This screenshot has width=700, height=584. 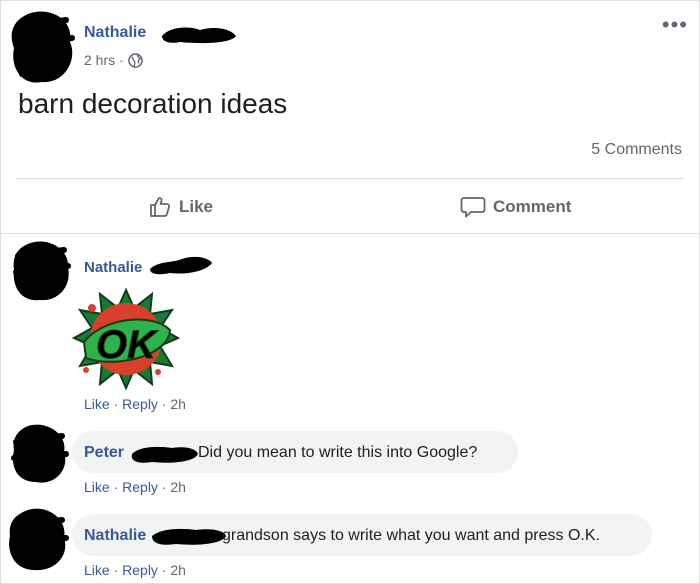 I want to click on post-time: 2 hrs, so click(x=100, y=60).